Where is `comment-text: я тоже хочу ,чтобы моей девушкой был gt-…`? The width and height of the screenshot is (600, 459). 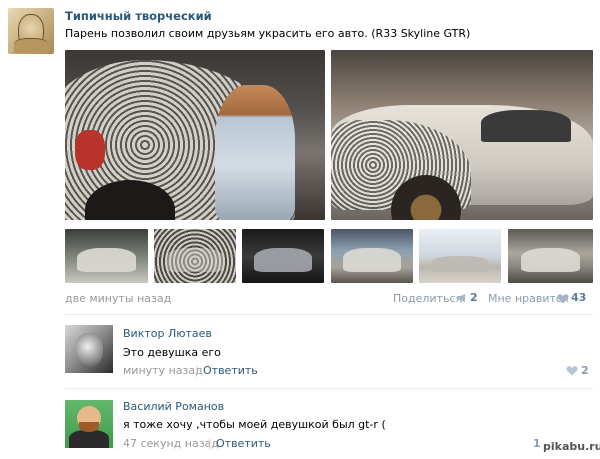
comment-text: я тоже хочу ,чтобы моей девушкой был gt-… is located at coordinates (254, 424).